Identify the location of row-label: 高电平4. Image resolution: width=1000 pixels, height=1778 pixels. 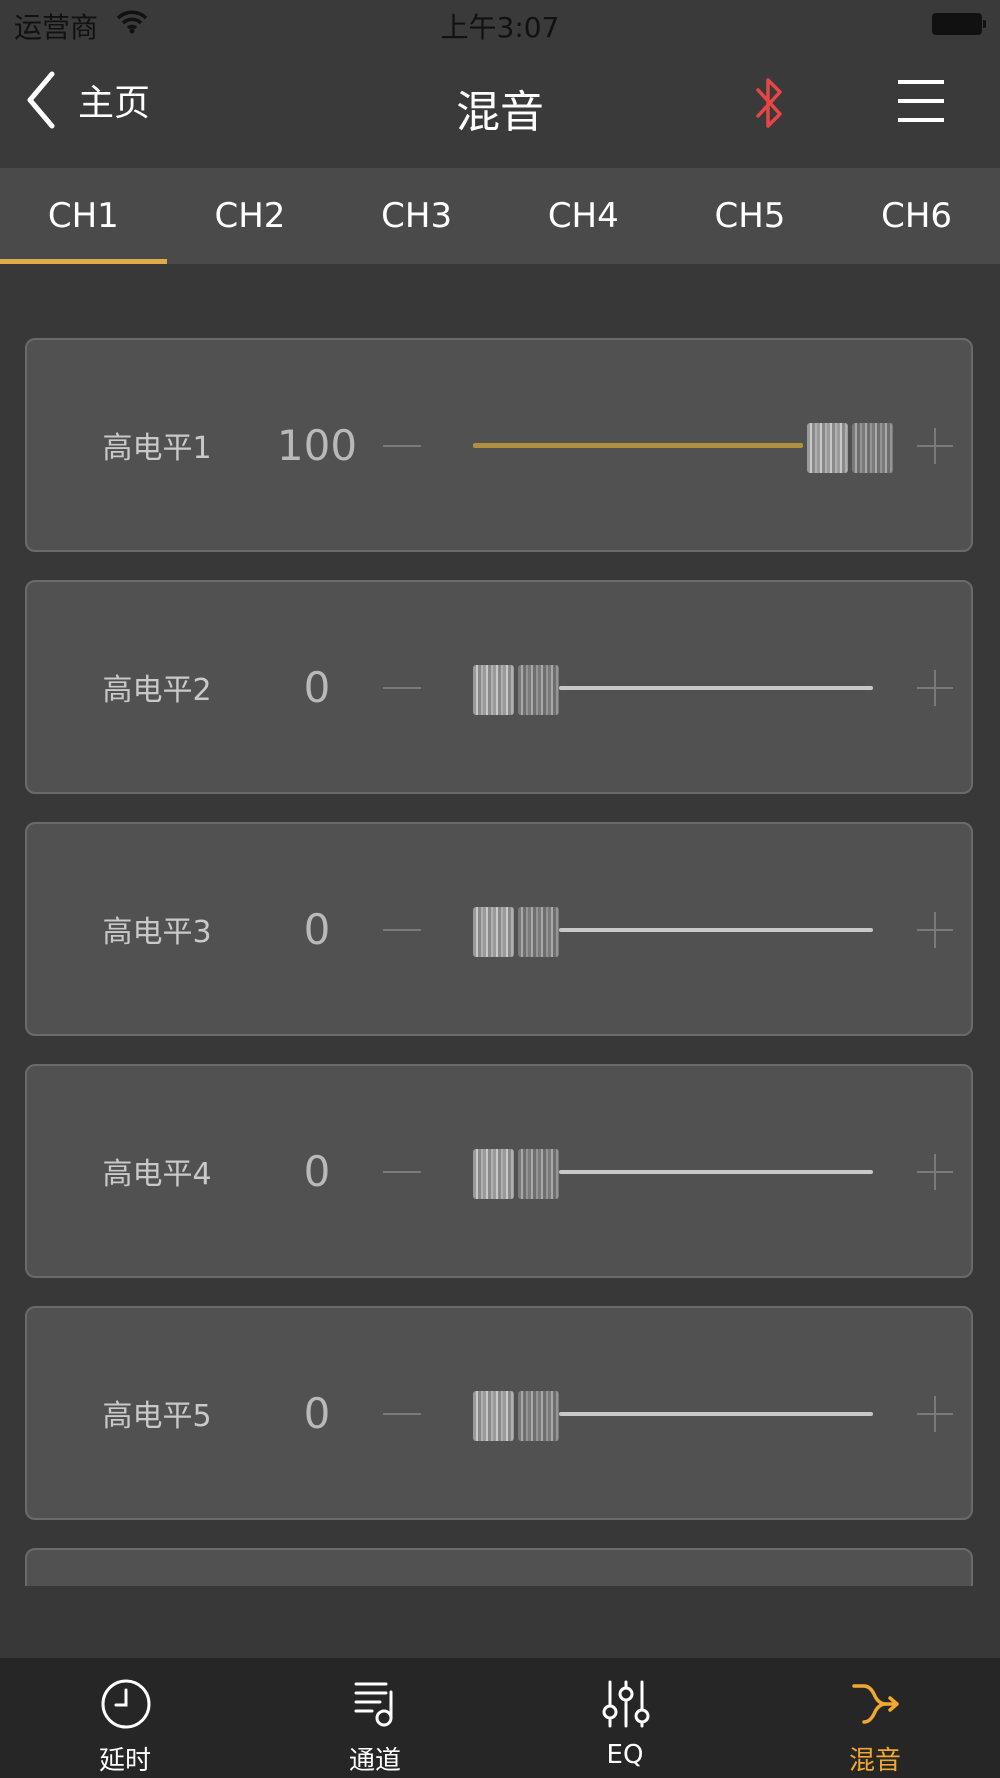
(157, 1174).